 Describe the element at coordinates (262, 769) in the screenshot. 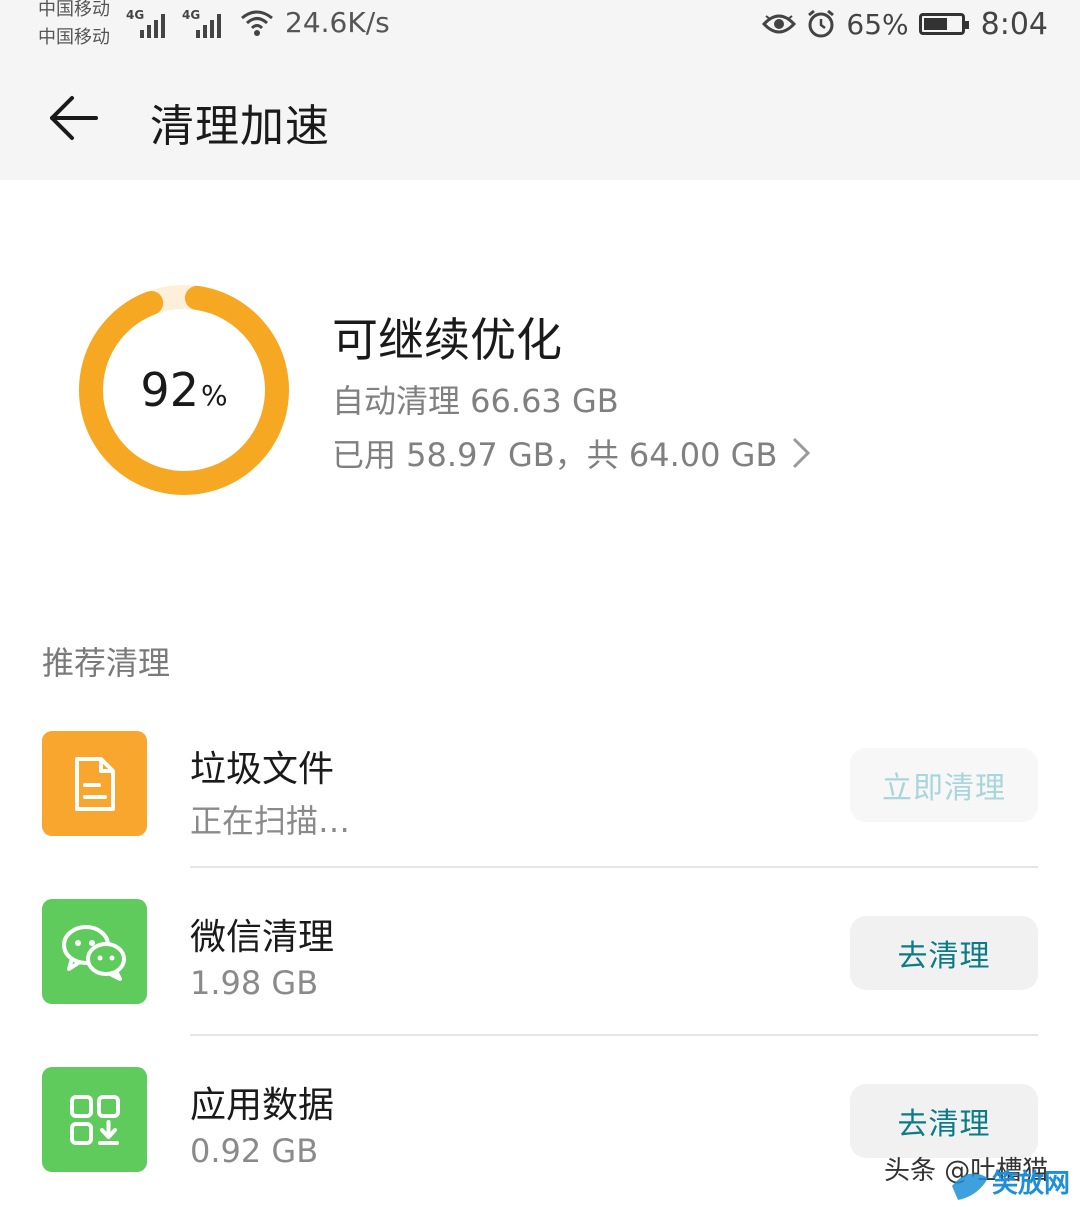

I see `item-name: 垃圾文件` at that location.